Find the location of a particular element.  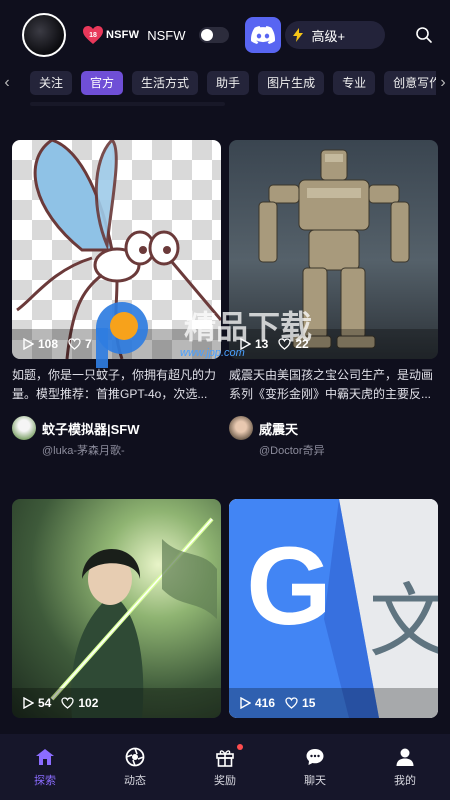

mosquito-illustration is located at coordinates (118, 249).